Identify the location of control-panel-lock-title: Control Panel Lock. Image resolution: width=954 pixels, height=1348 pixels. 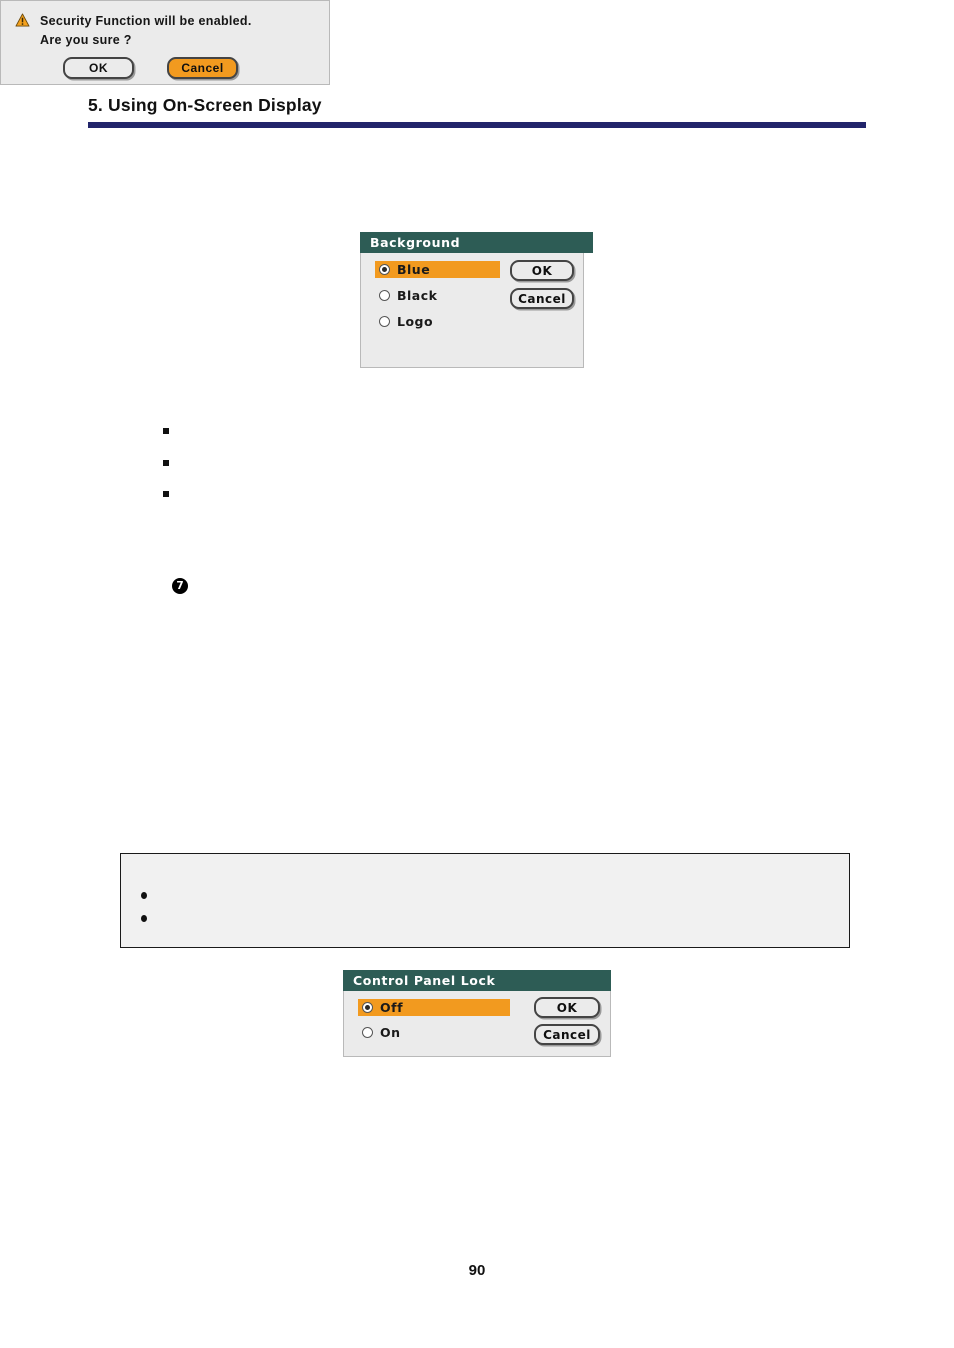
(477, 980).